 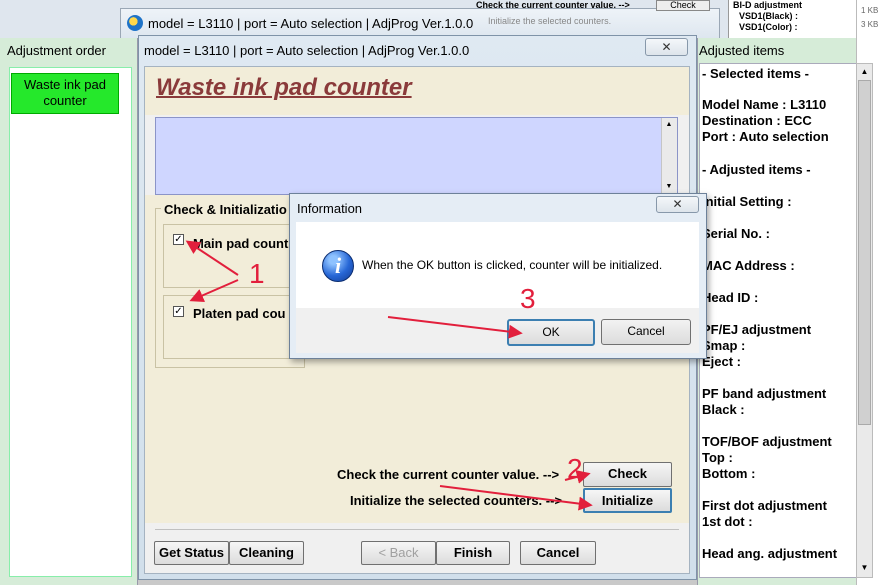 What do you see at coordinates (191, 553) in the screenshot?
I see `get-status-button: Get Status` at bounding box center [191, 553].